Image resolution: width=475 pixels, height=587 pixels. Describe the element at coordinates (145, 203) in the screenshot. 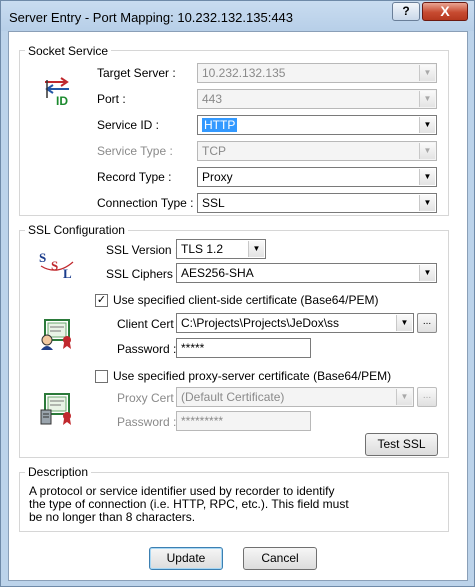

I see `connection-type-label: Connection Type :` at that location.